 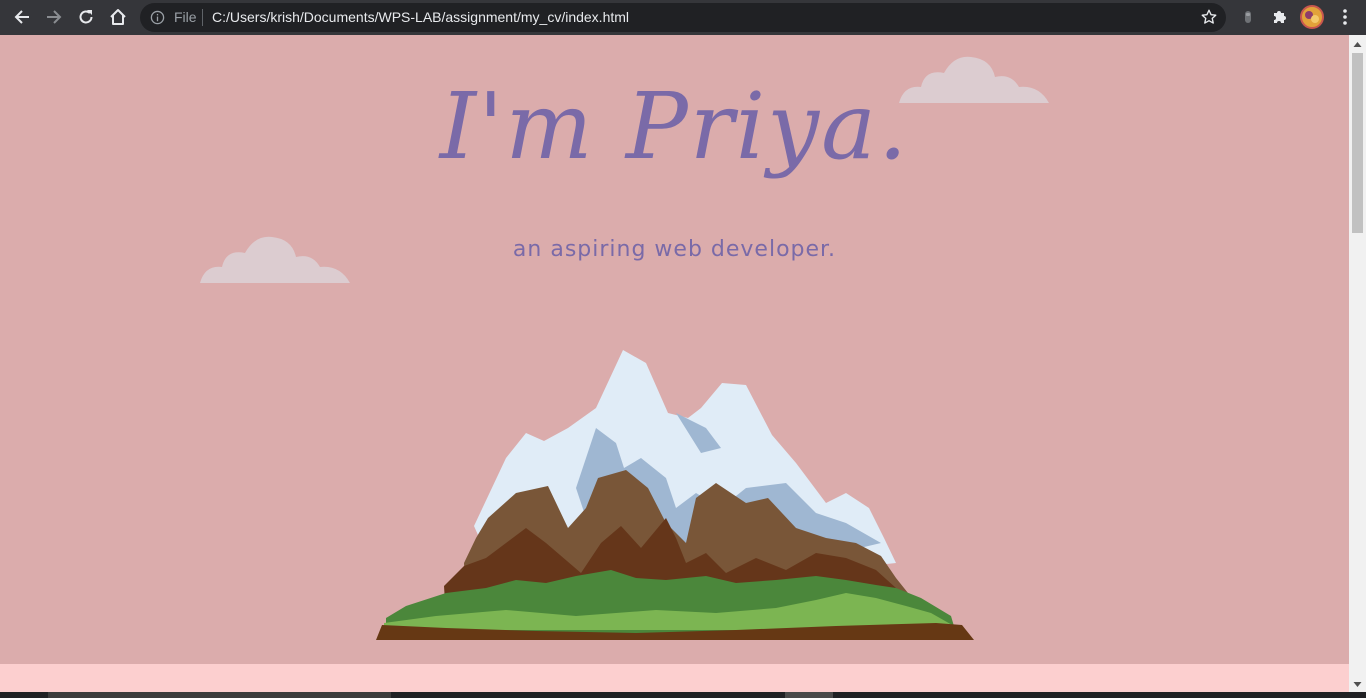 I want to click on forward-arrow-icon, so click(x=54, y=17).